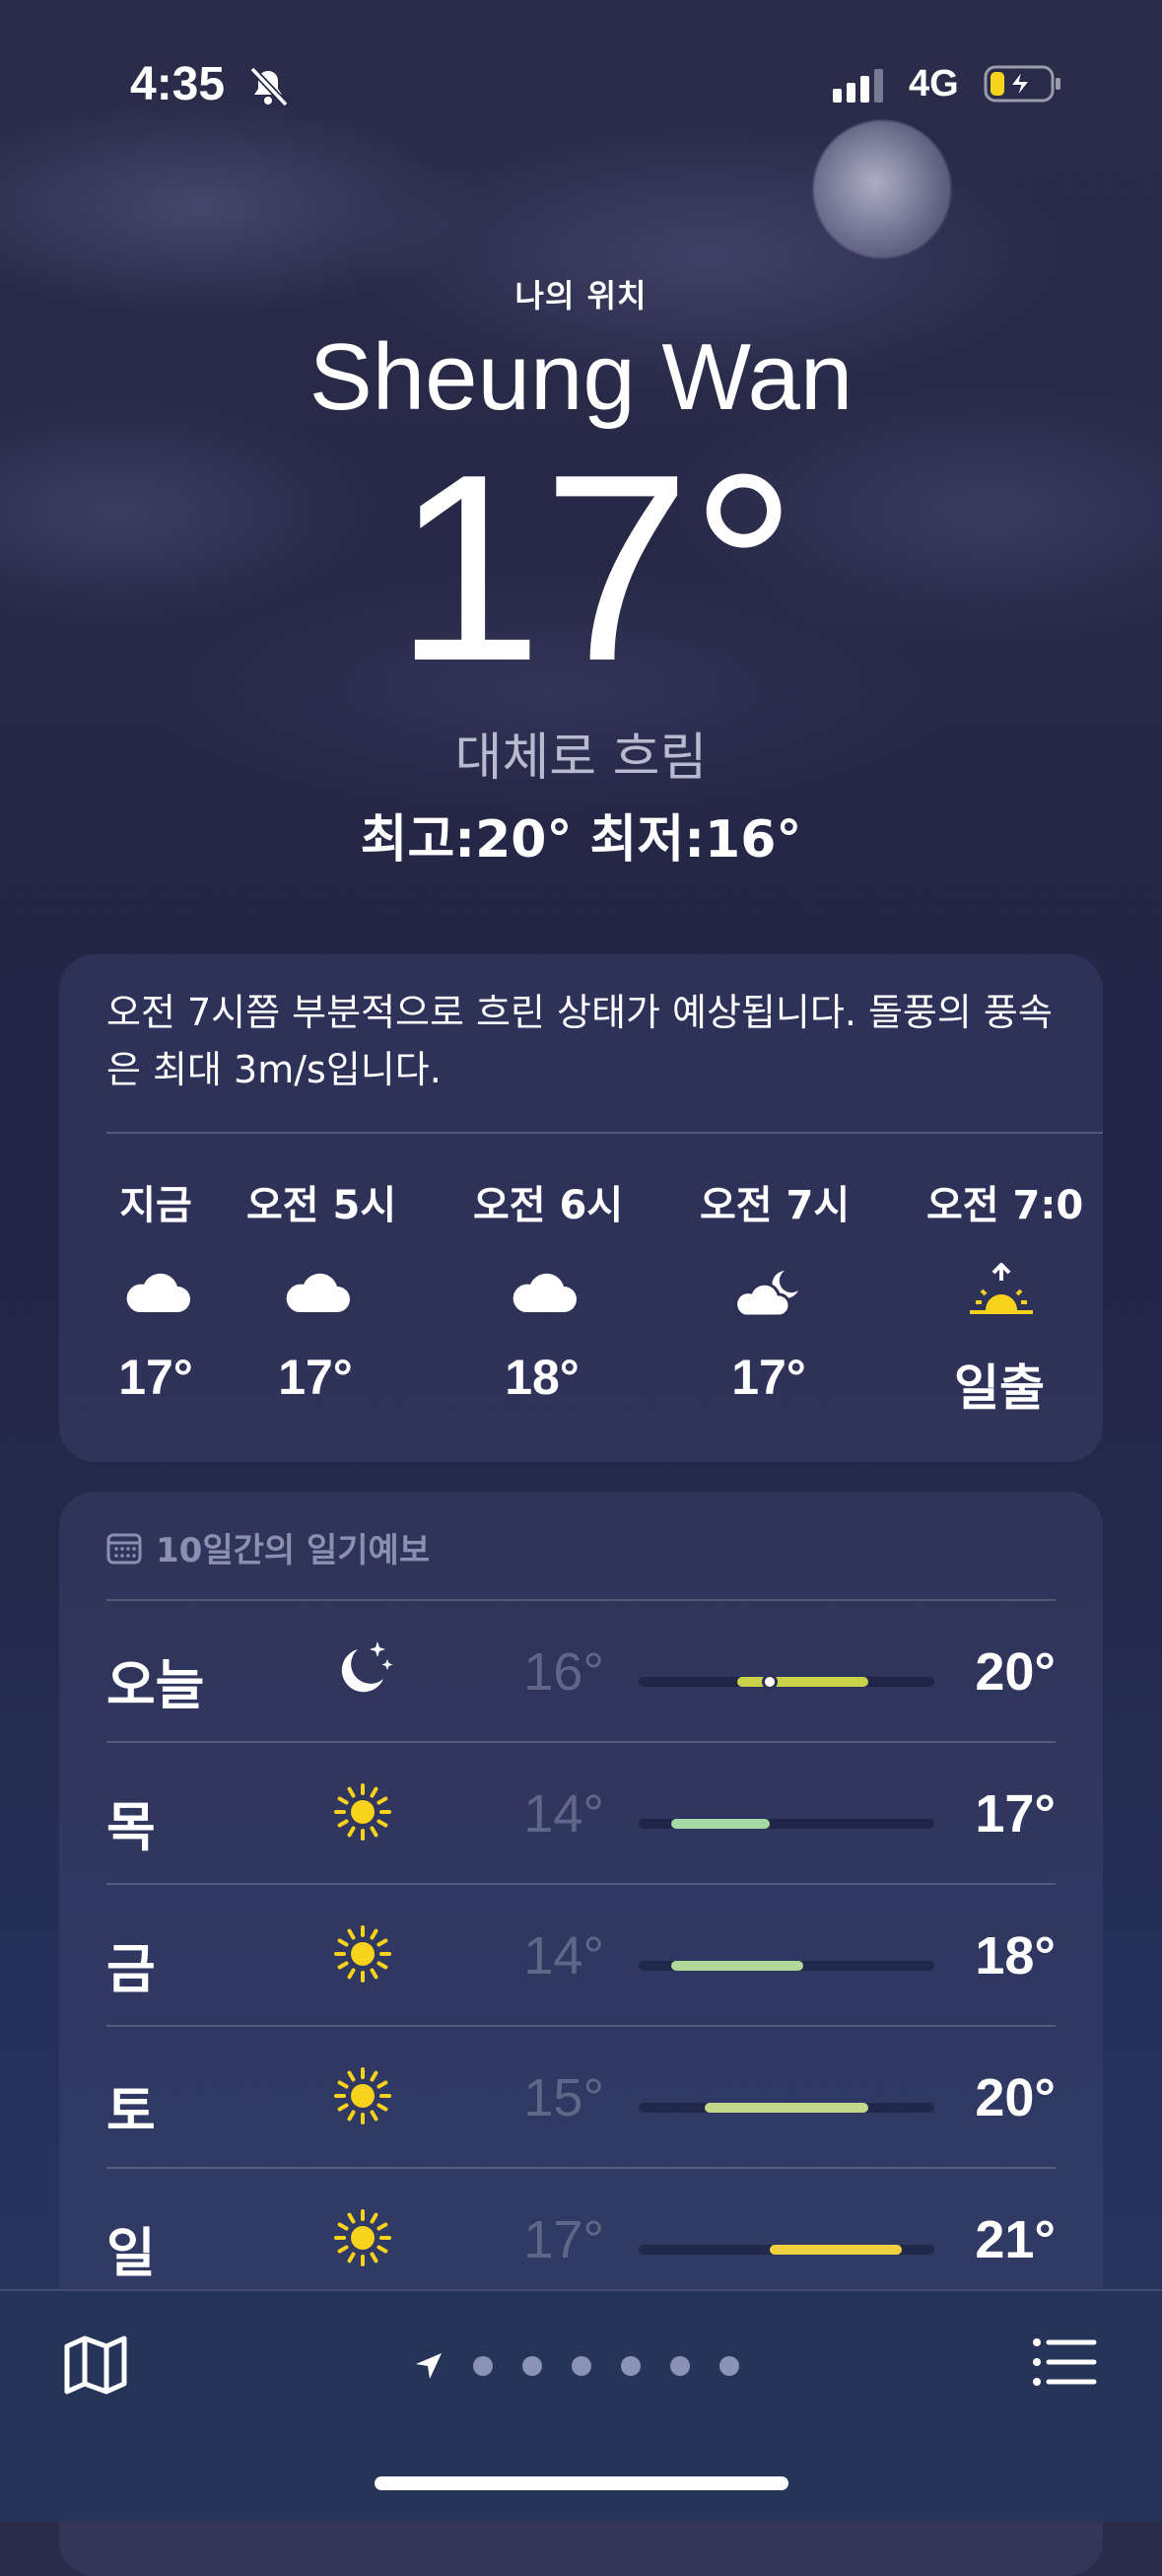 This screenshot has height=2576, width=1162. I want to click on hour-item: 오전 7:0 일출, so click(1013, 1296).